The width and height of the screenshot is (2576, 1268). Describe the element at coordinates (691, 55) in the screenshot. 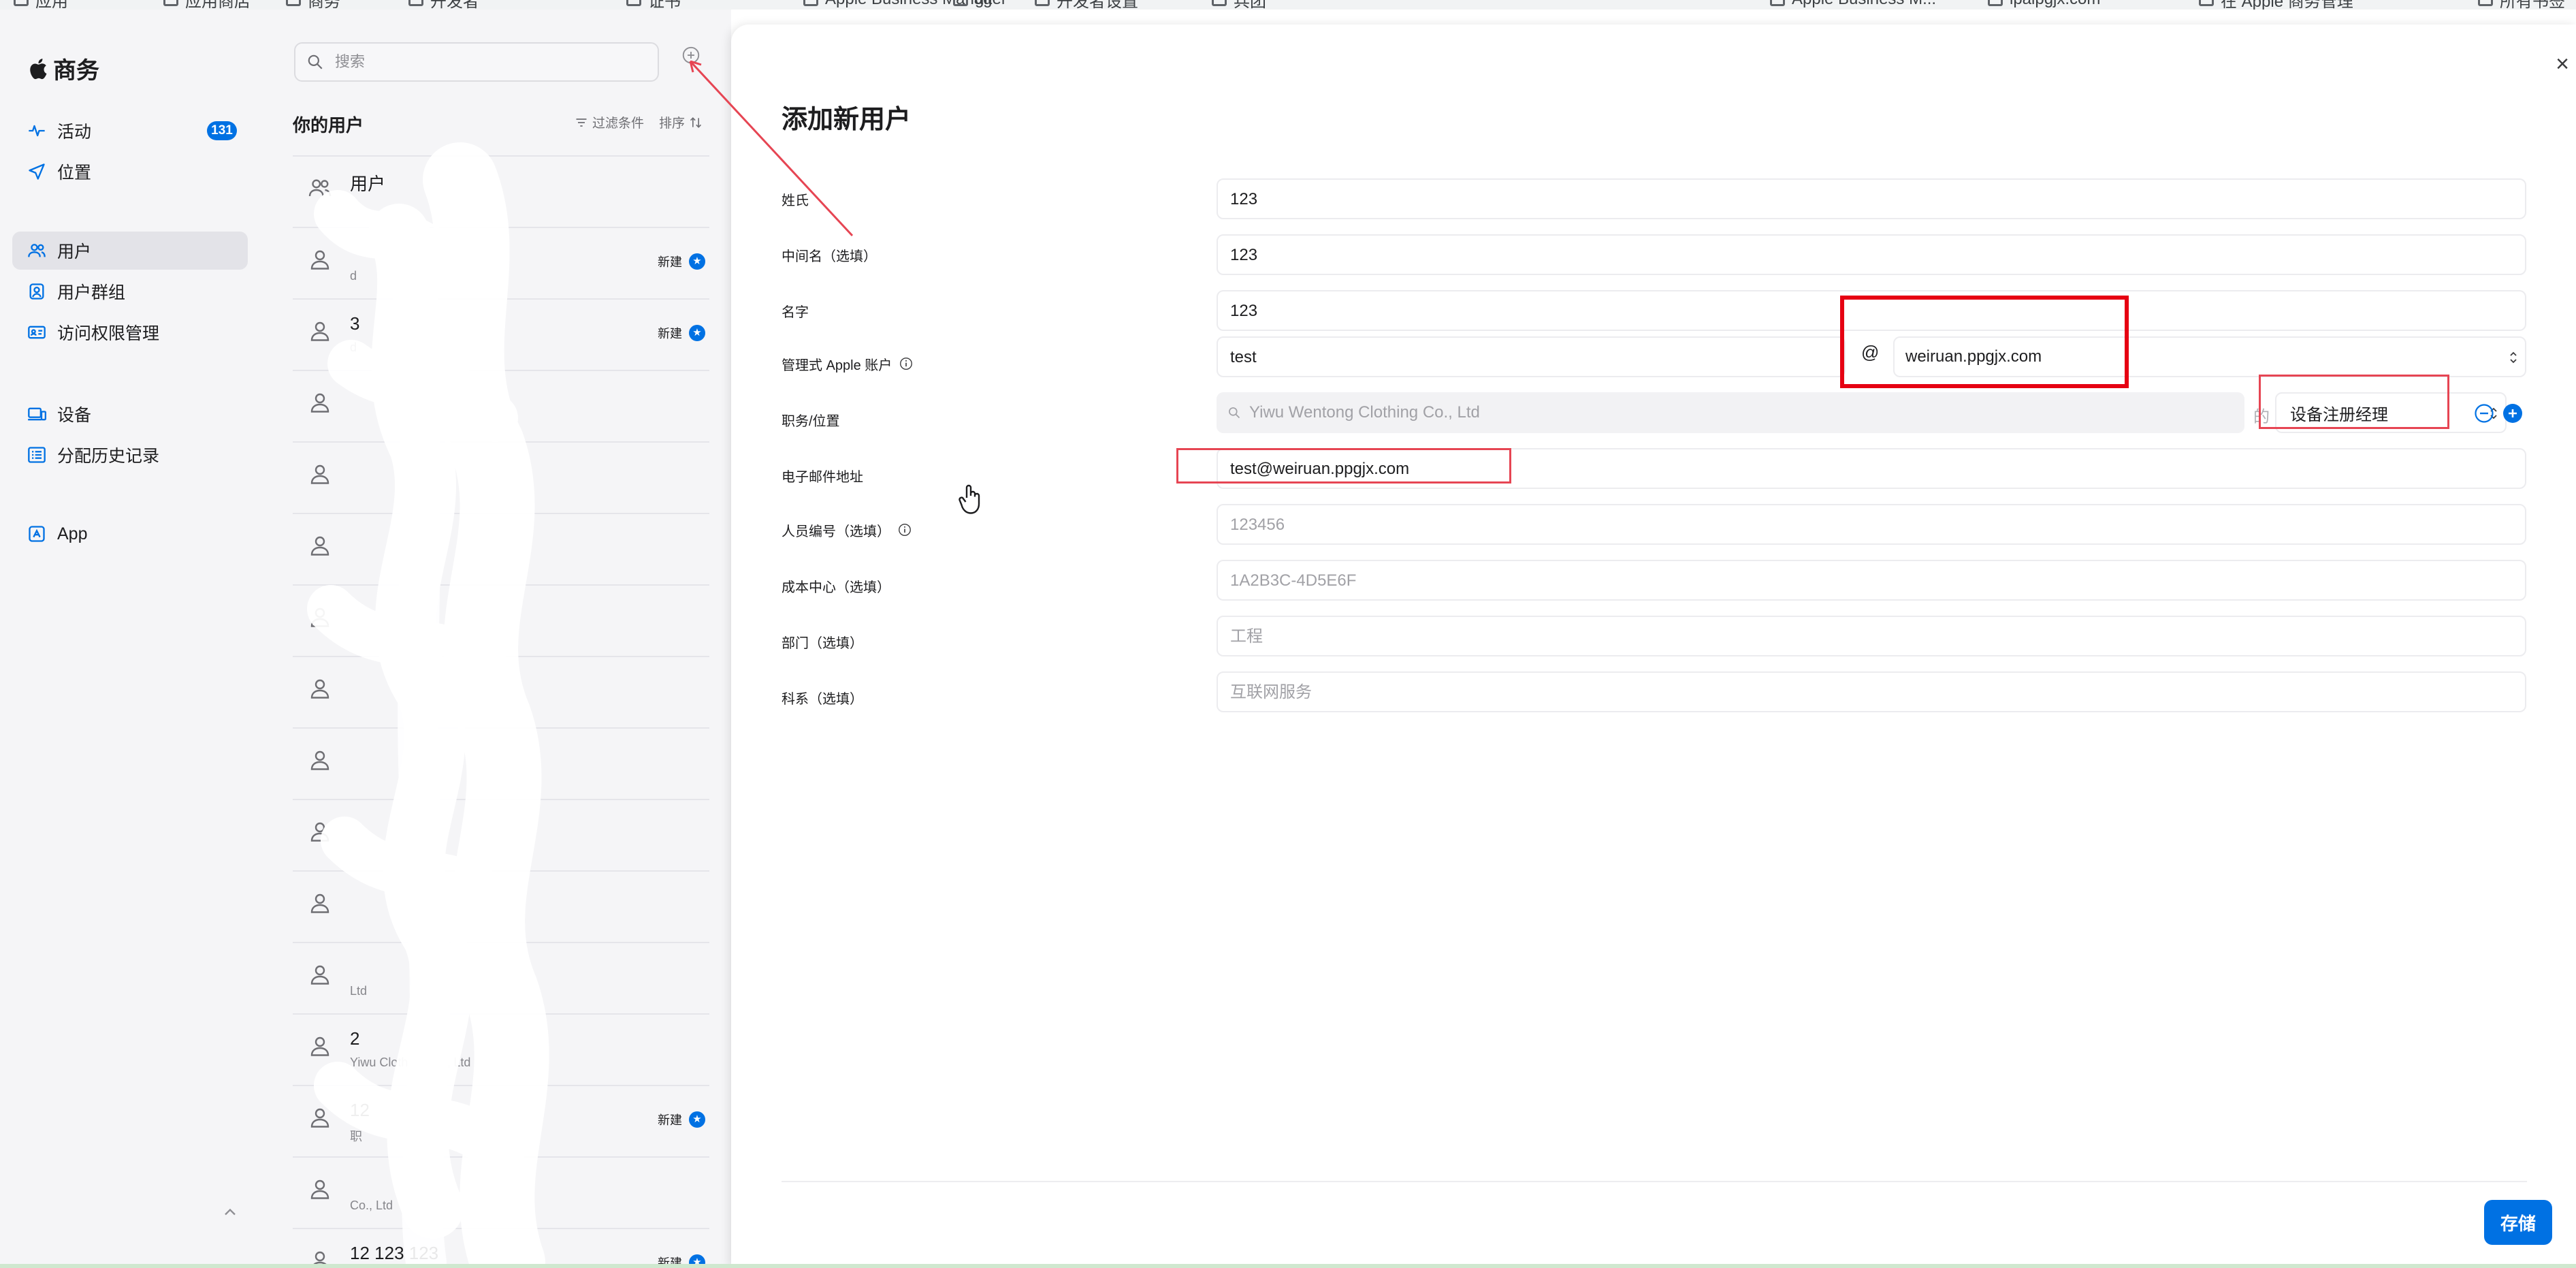

I see `add-user-icon` at that location.